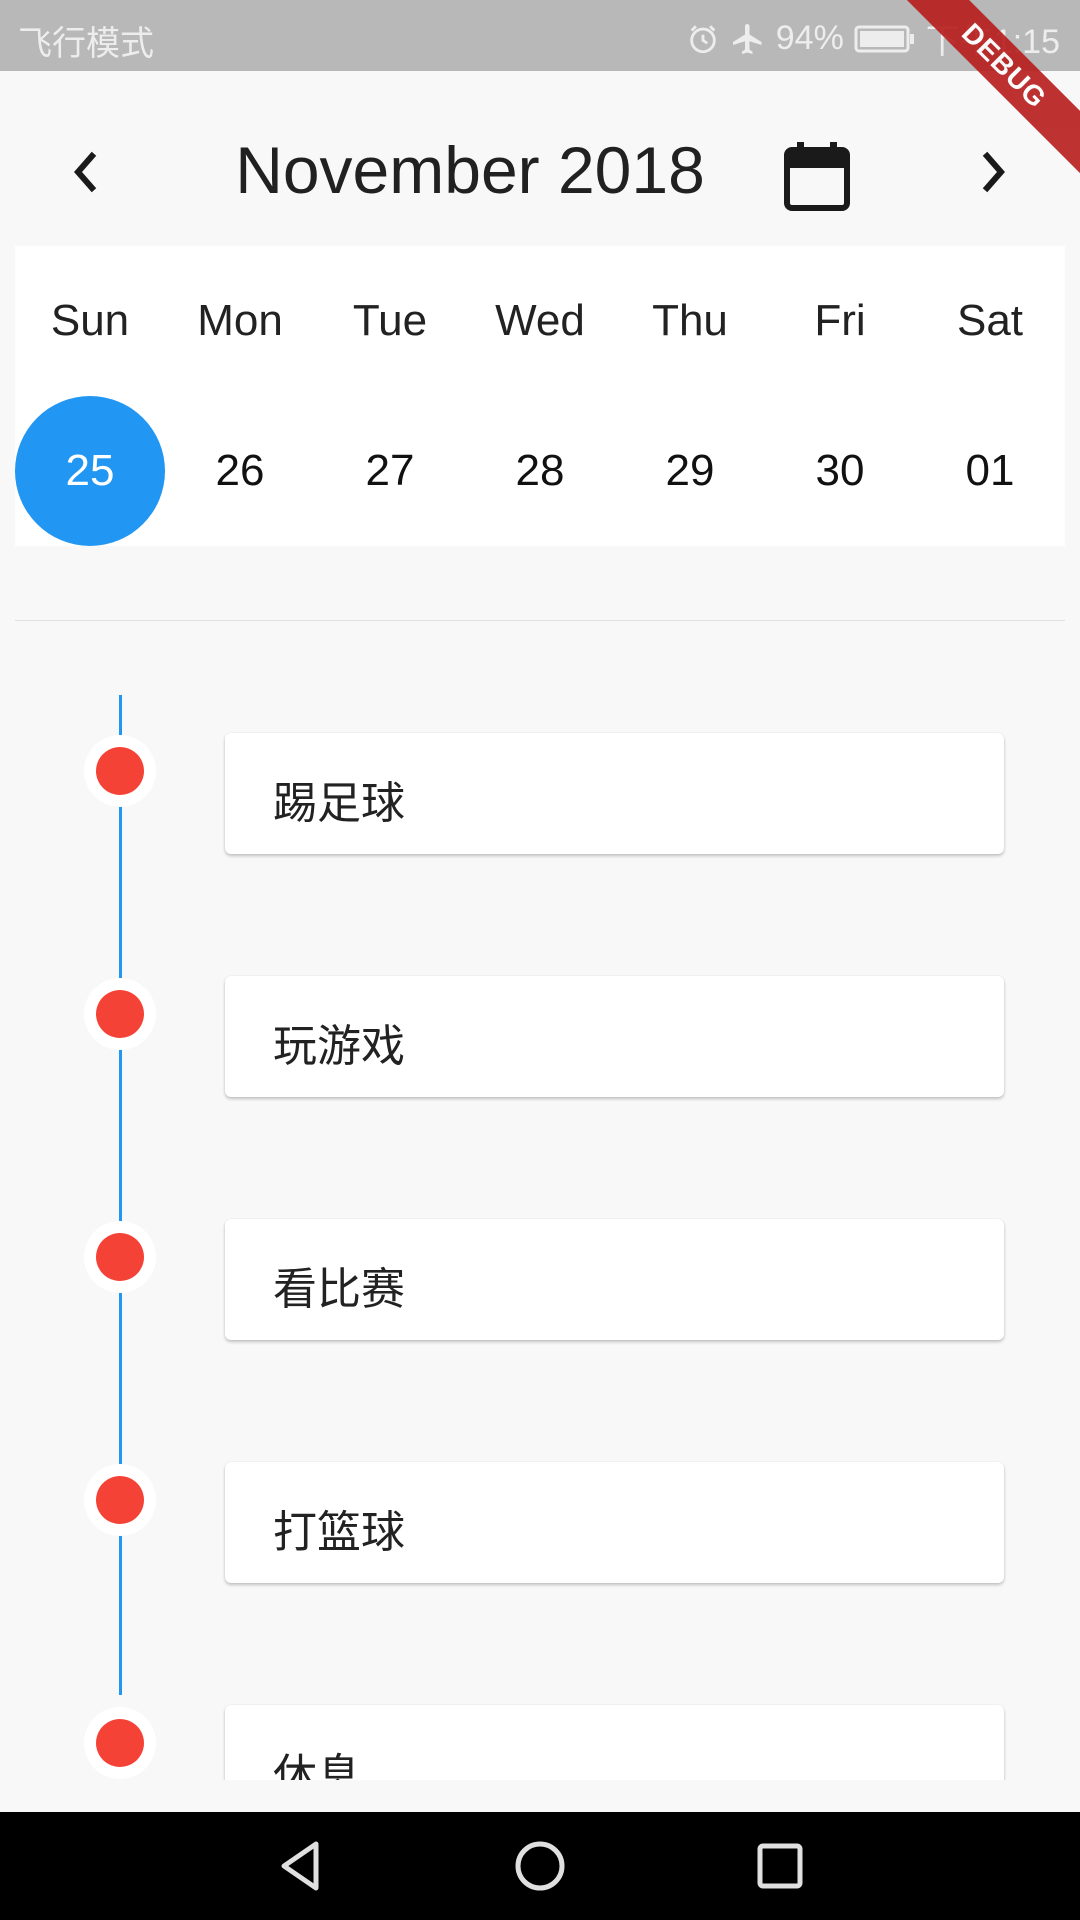 The height and width of the screenshot is (1920, 1080). I want to click on date-cell-selected: 25, so click(90, 471).